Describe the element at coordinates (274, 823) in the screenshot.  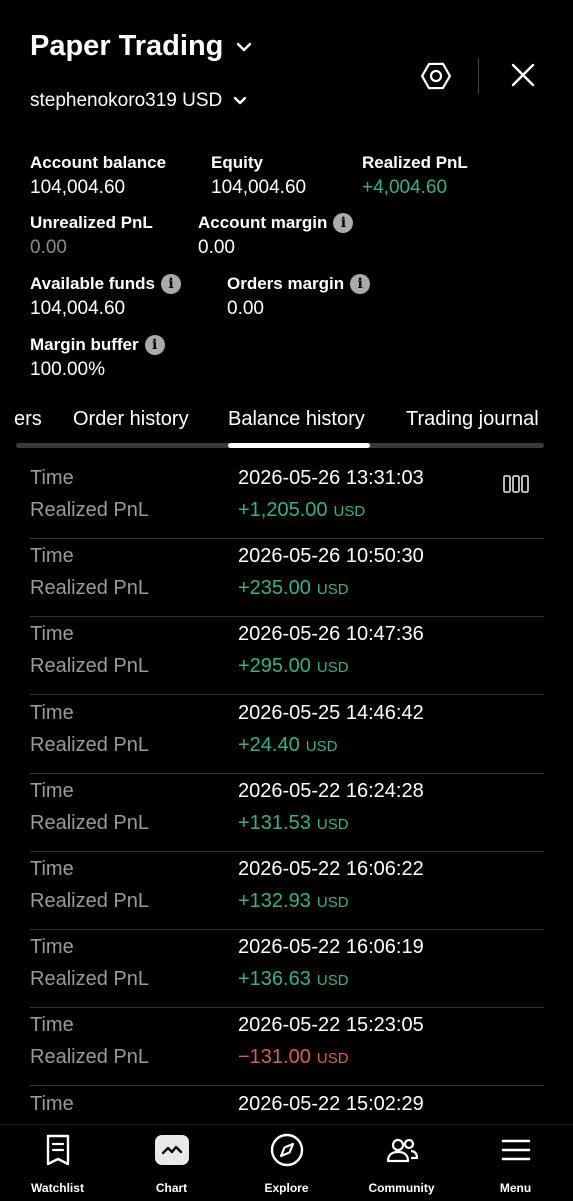
I see `amount-number: +131.53` at that location.